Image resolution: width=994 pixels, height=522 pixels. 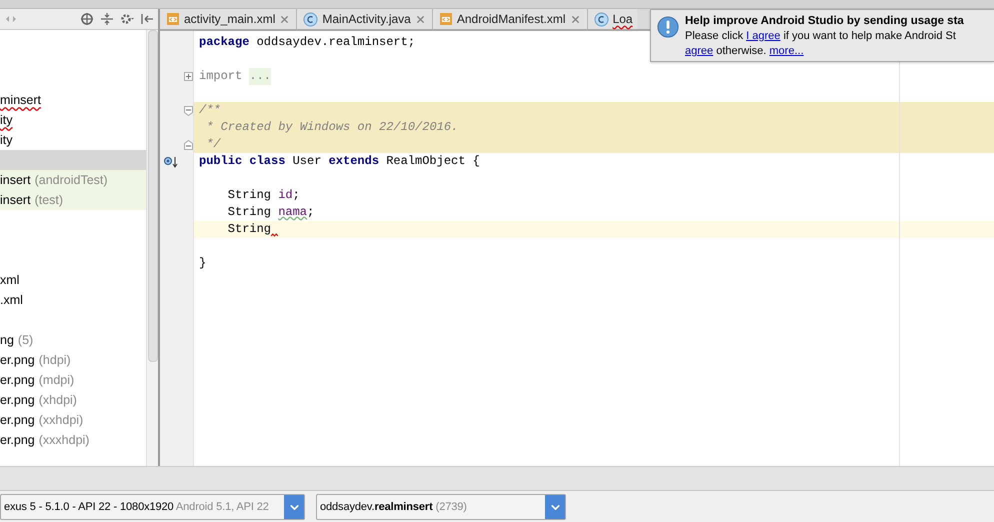 What do you see at coordinates (271, 212) in the screenshot?
I see `code-line: String nama;` at bounding box center [271, 212].